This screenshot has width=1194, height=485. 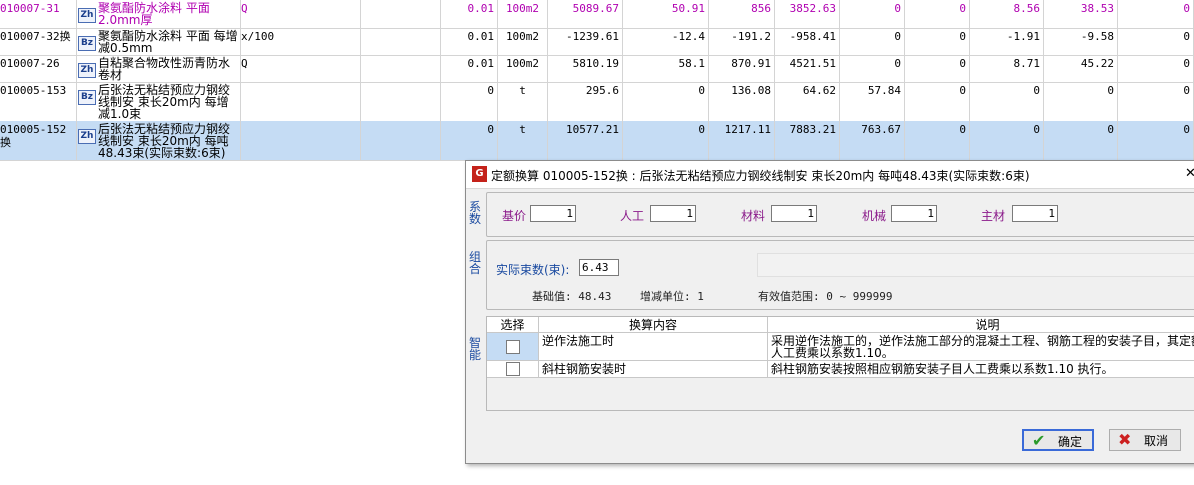 What do you see at coordinates (807, 140) in the screenshot?
I see `c4-cell: 7883.21` at bounding box center [807, 140].